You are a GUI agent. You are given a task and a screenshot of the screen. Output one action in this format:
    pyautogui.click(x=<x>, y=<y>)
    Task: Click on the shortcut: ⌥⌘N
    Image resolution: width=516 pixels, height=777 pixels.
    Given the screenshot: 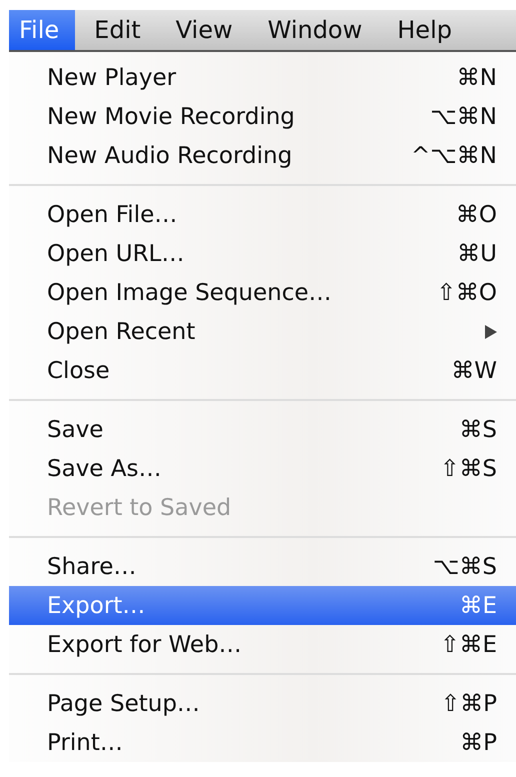 What is the action you would take?
    pyautogui.click(x=463, y=117)
    